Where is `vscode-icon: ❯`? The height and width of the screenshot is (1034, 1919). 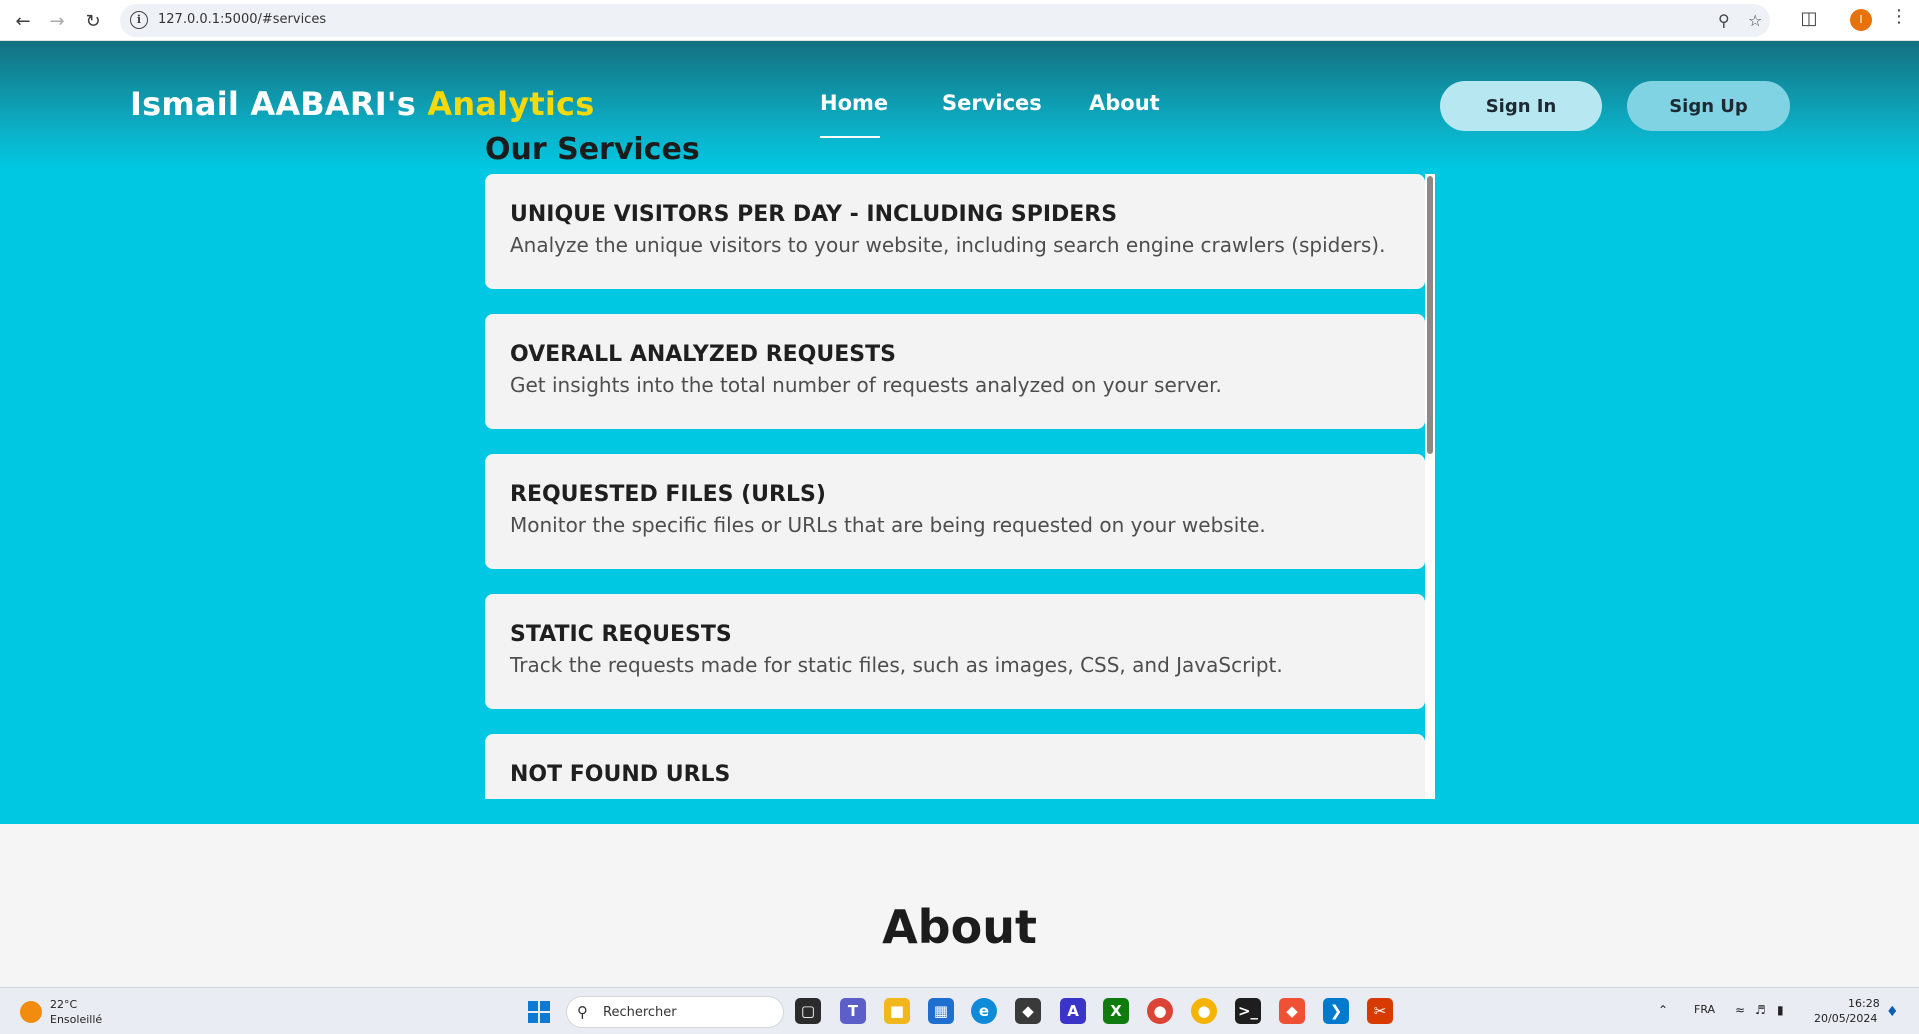
vscode-icon: ❯ is located at coordinates (1336, 1011).